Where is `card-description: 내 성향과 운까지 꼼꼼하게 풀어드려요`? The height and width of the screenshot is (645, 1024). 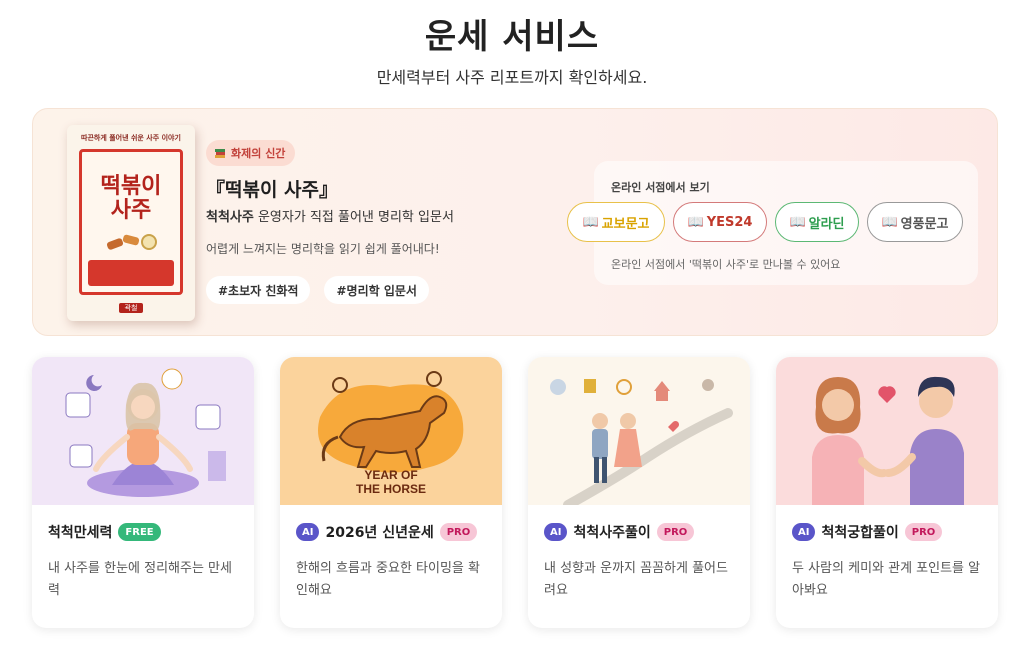
card-description: 내 성향과 운까지 꼼꼼하게 풀어드려요 is located at coordinates (636, 579).